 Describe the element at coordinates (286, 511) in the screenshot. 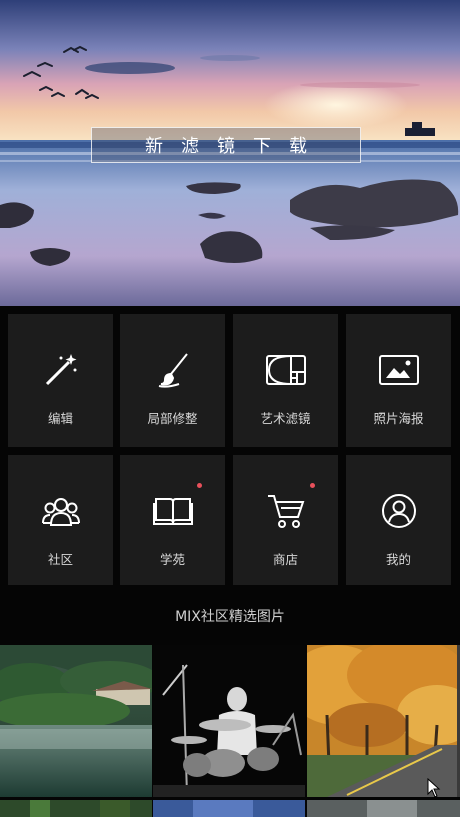

I see `cart-icon` at that location.